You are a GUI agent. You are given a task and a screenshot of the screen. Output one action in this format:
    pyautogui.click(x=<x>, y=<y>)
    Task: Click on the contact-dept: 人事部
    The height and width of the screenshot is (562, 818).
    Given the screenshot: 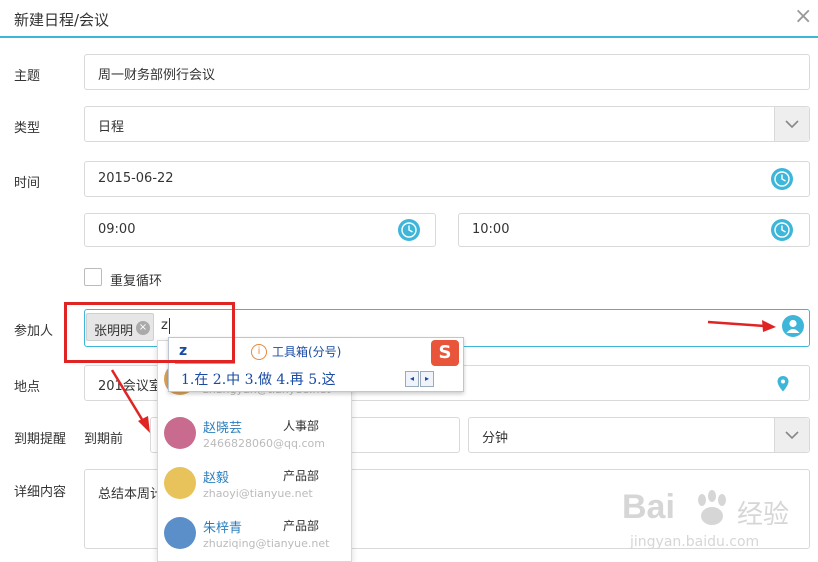 What is the action you would take?
    pyautogui.click(x=301, y=426)
    